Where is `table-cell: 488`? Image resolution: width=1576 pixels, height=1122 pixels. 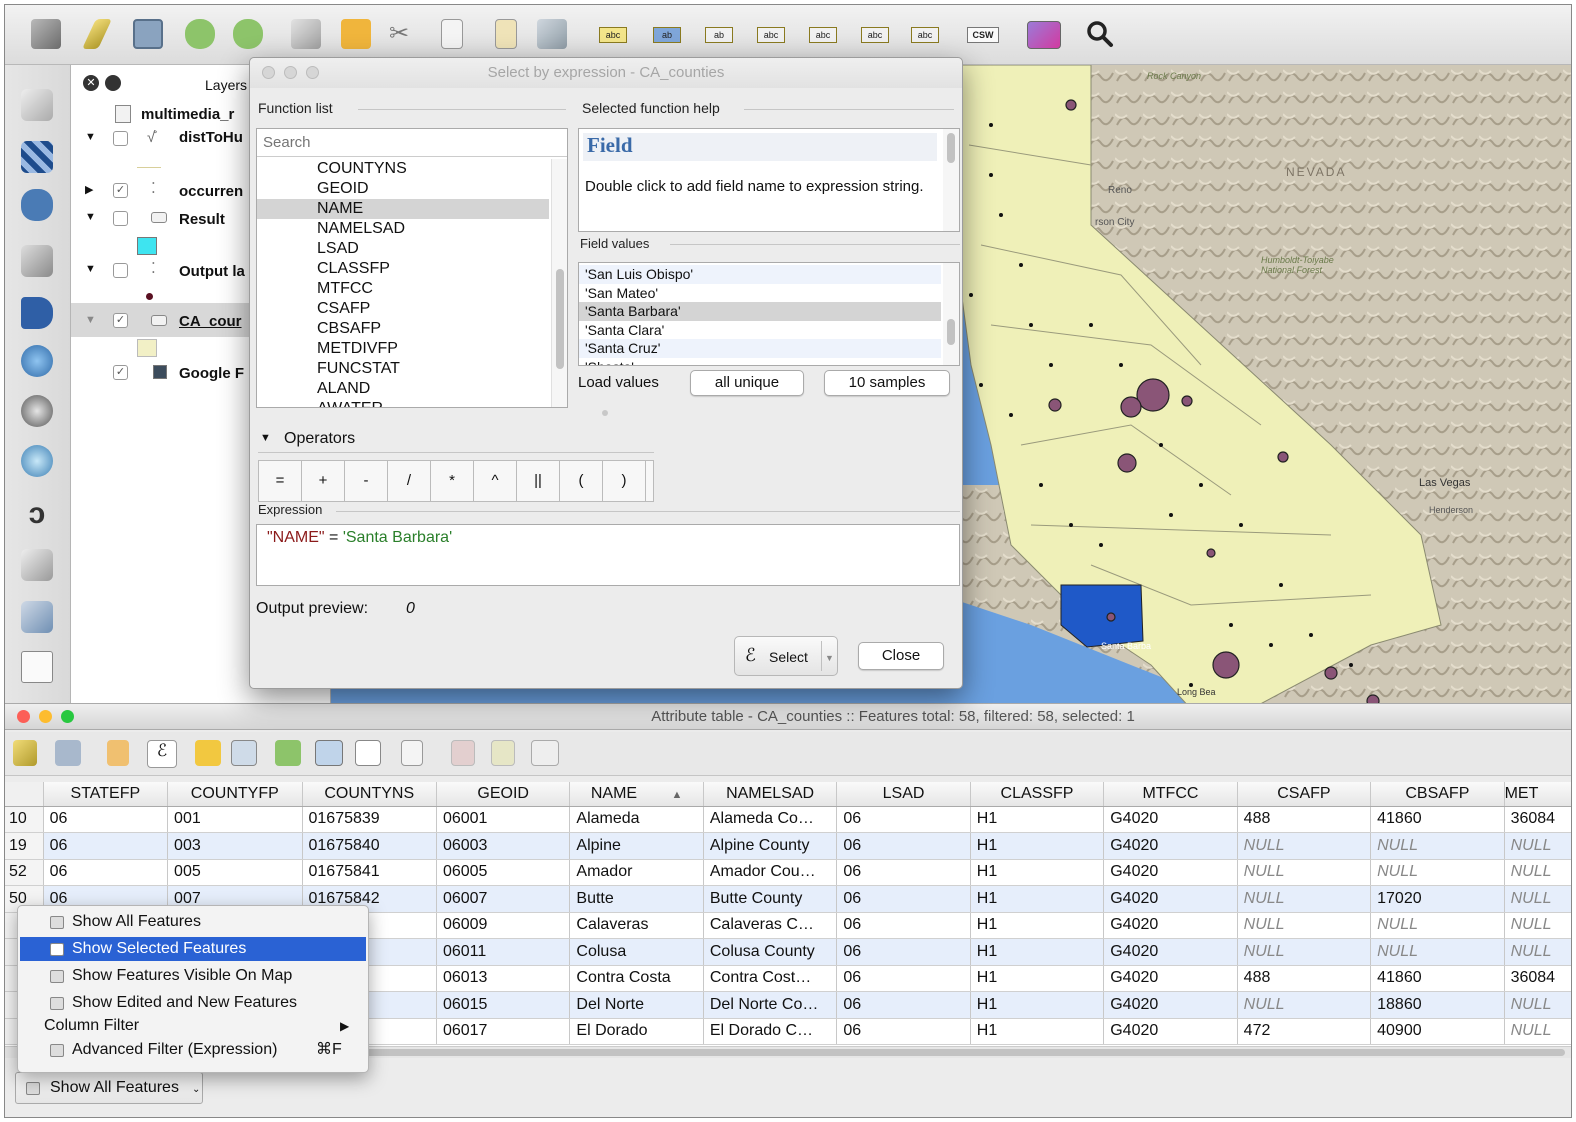
table-cell: 488 is located at coordinates (1304, 978).